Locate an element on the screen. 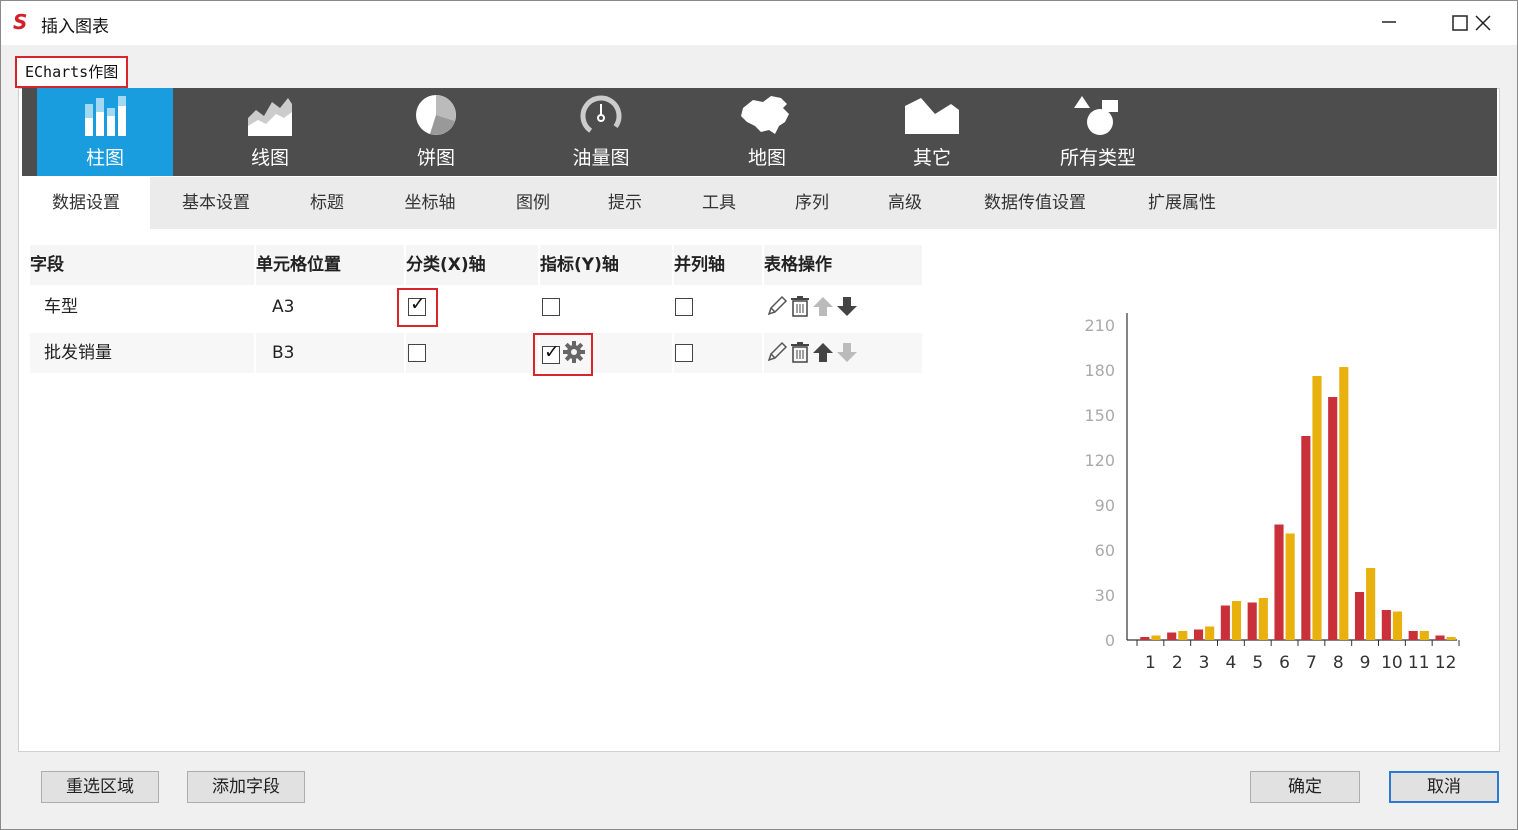  window-title: 插入图表 is located at coordinates (75, 27).